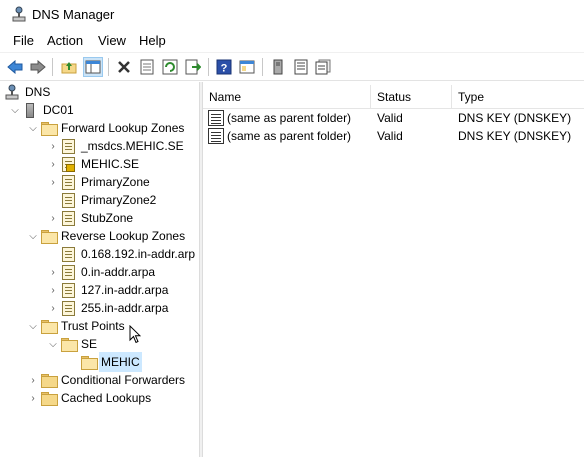 This screenshot has width=584, height=457. I want to click on column-header-type: Type, so click(518, 97).